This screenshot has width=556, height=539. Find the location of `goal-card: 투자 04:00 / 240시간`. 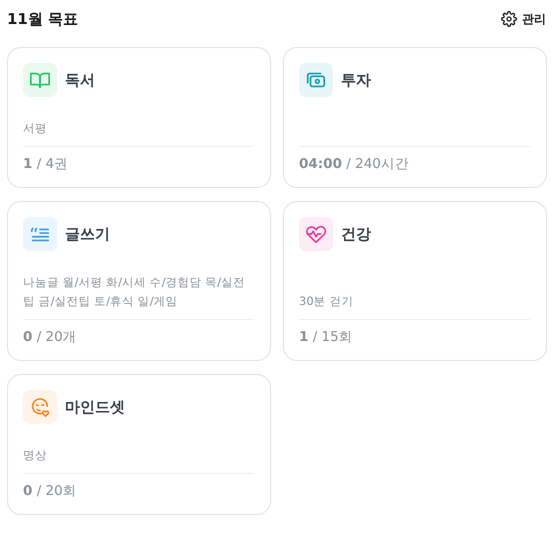

goal-card: 투자 04:00 / 240시간 is located at coordinates (415, 117).